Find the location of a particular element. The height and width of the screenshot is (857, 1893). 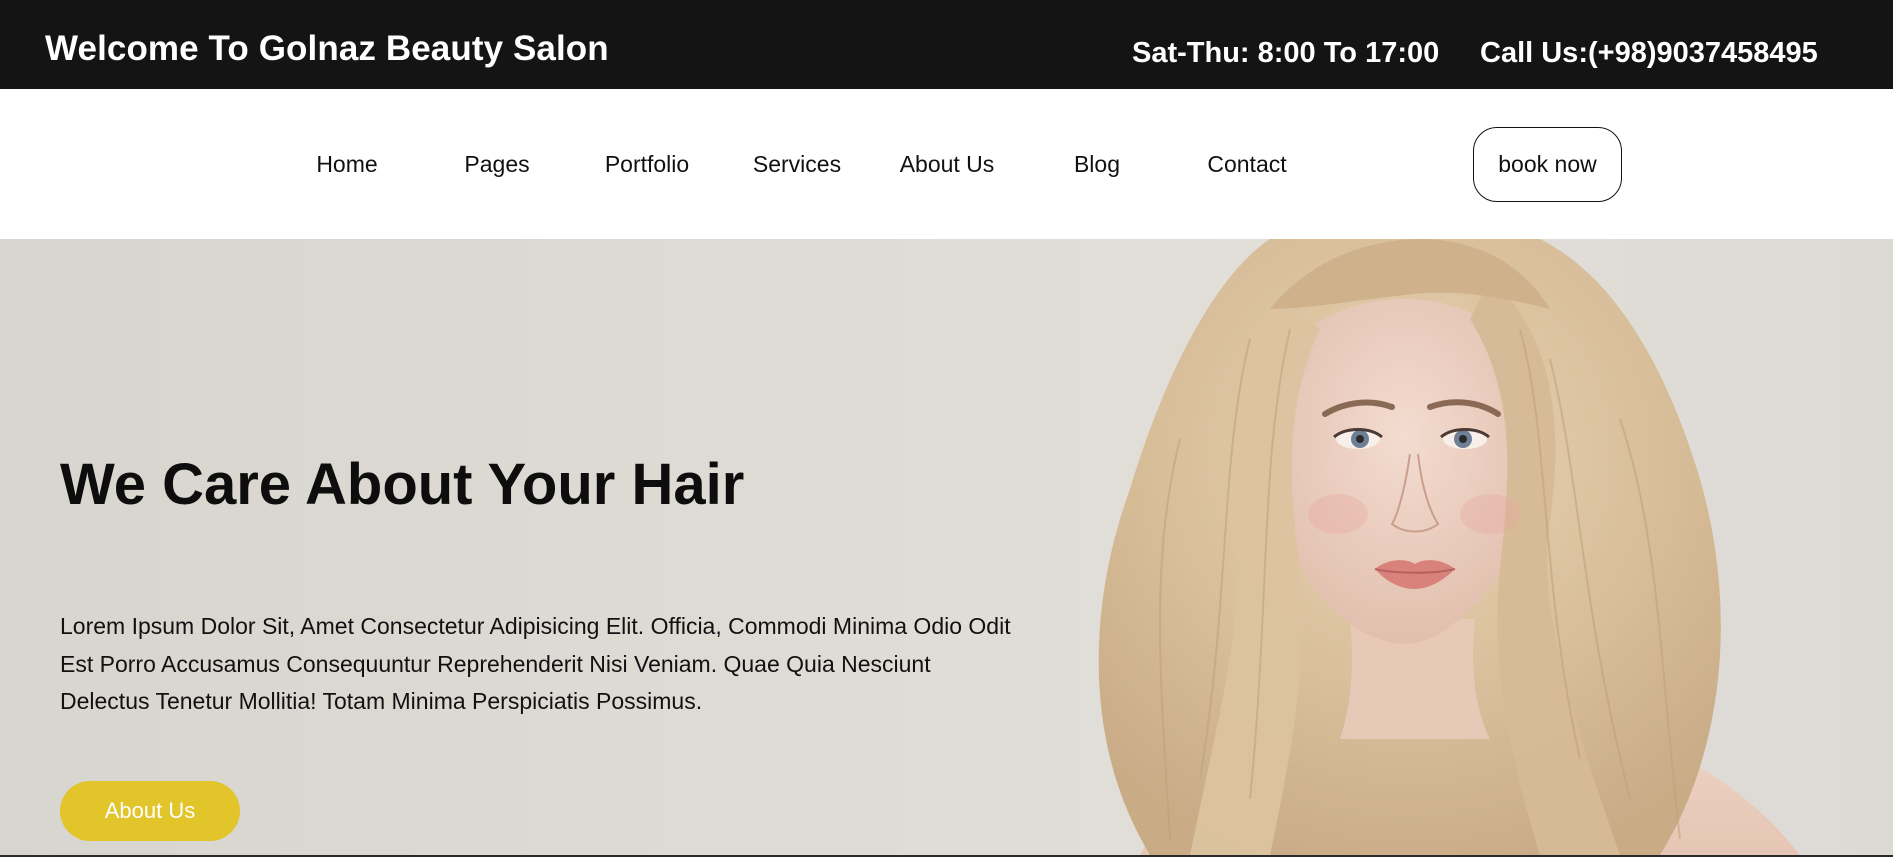

nav-item-pages: Pages is located at coordinates (497, 164).